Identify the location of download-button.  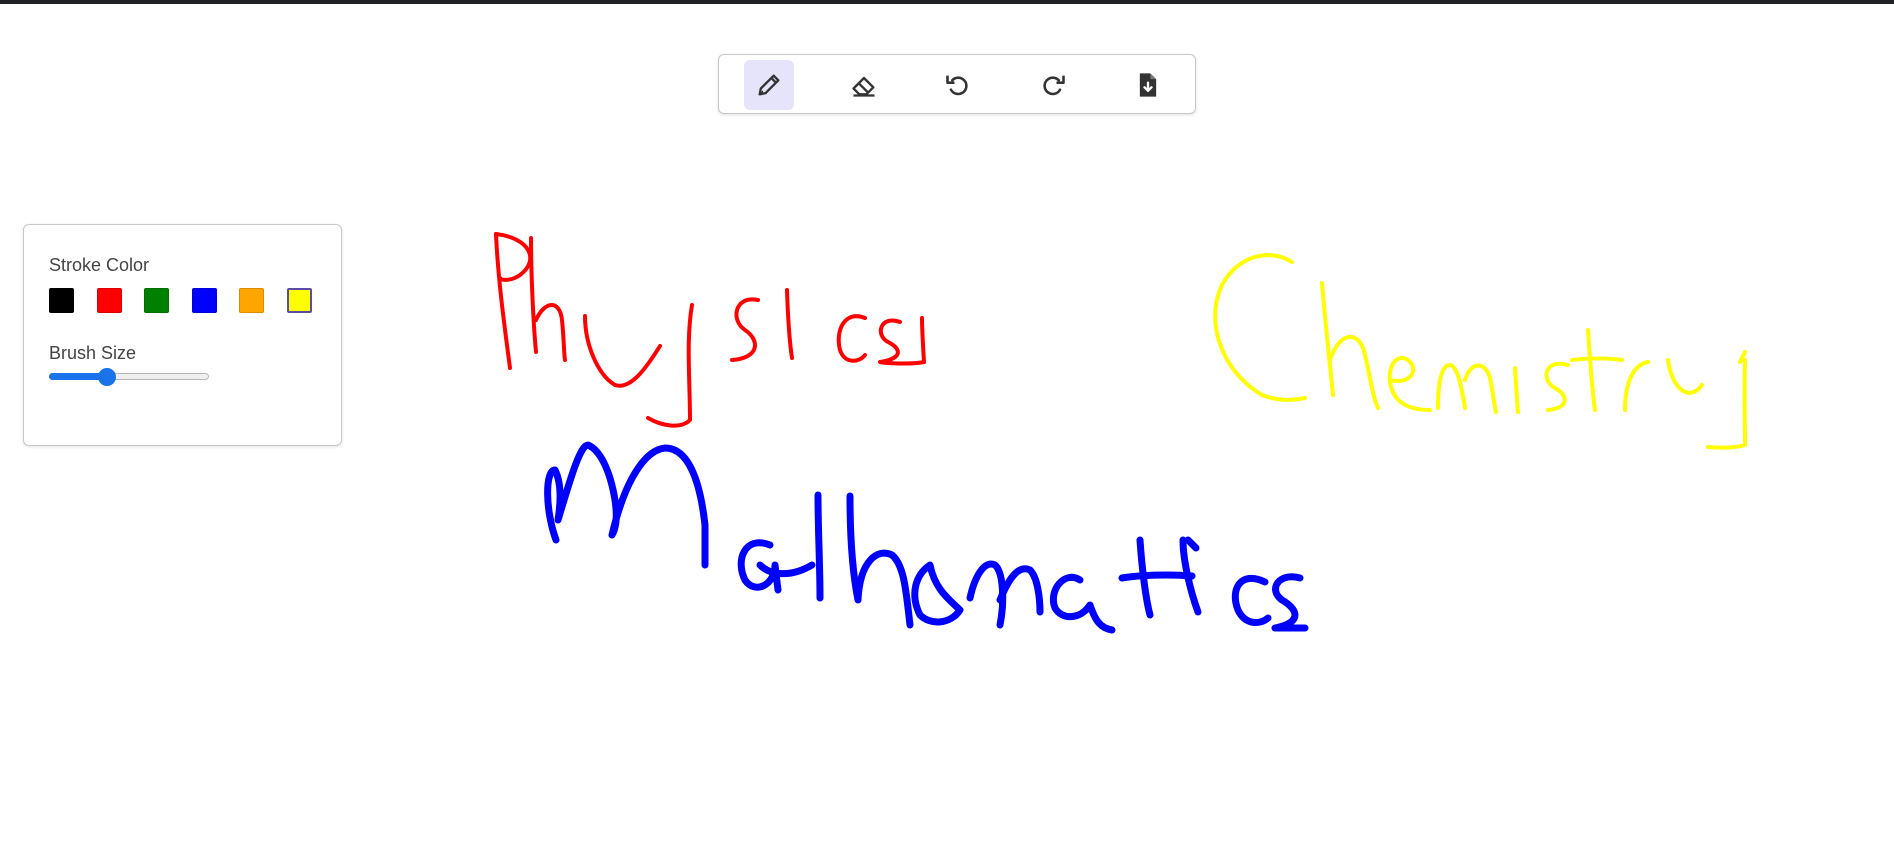
(1148, 85).